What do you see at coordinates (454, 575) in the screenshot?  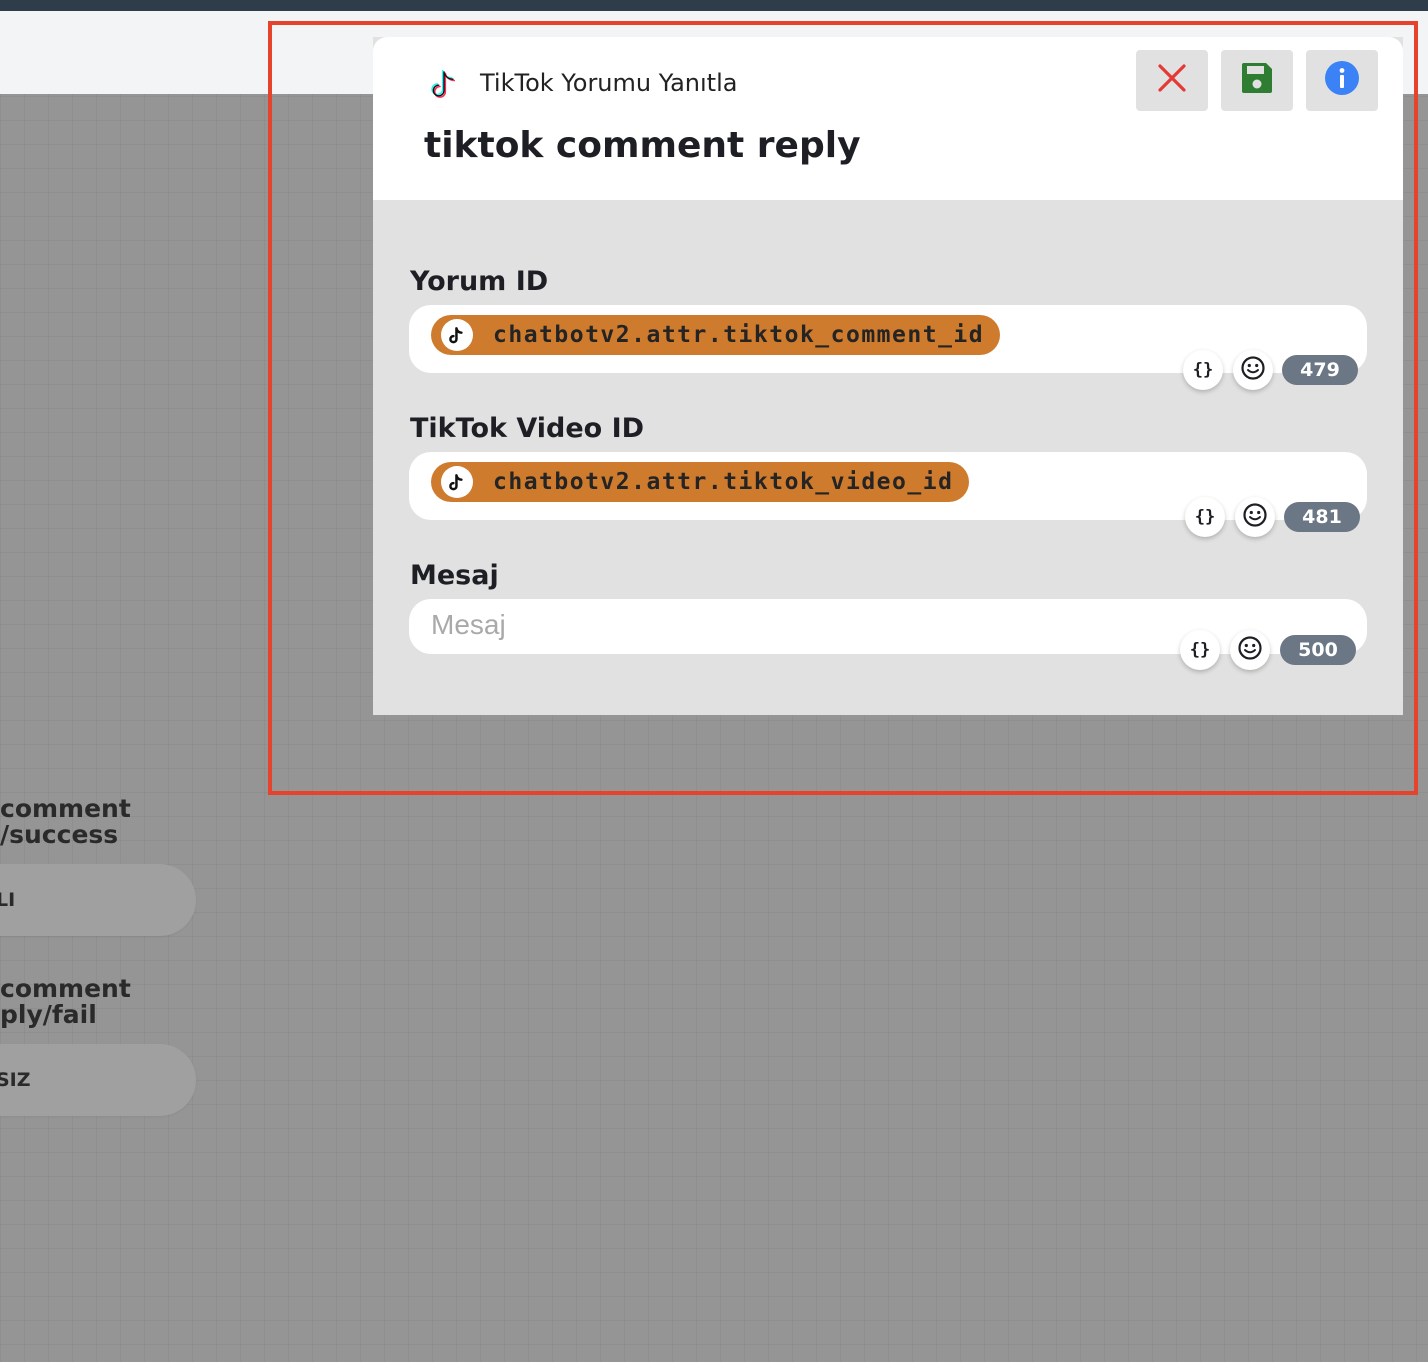 I see `field-label-message: Mesaj` at bounding box center [454, 575].